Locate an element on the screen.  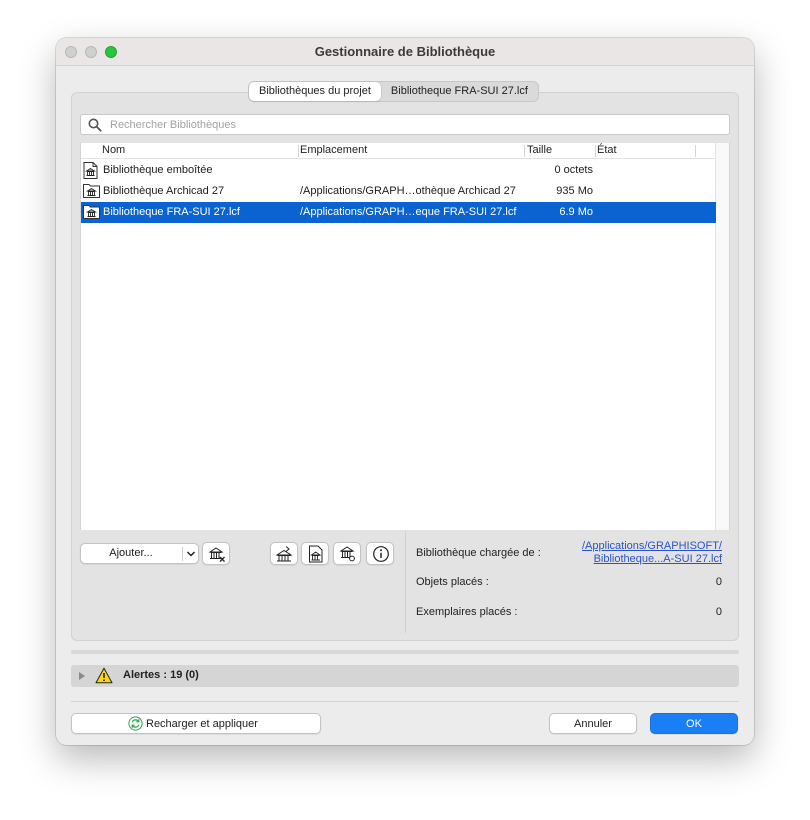
info-button is located at coordinates (380, 553).